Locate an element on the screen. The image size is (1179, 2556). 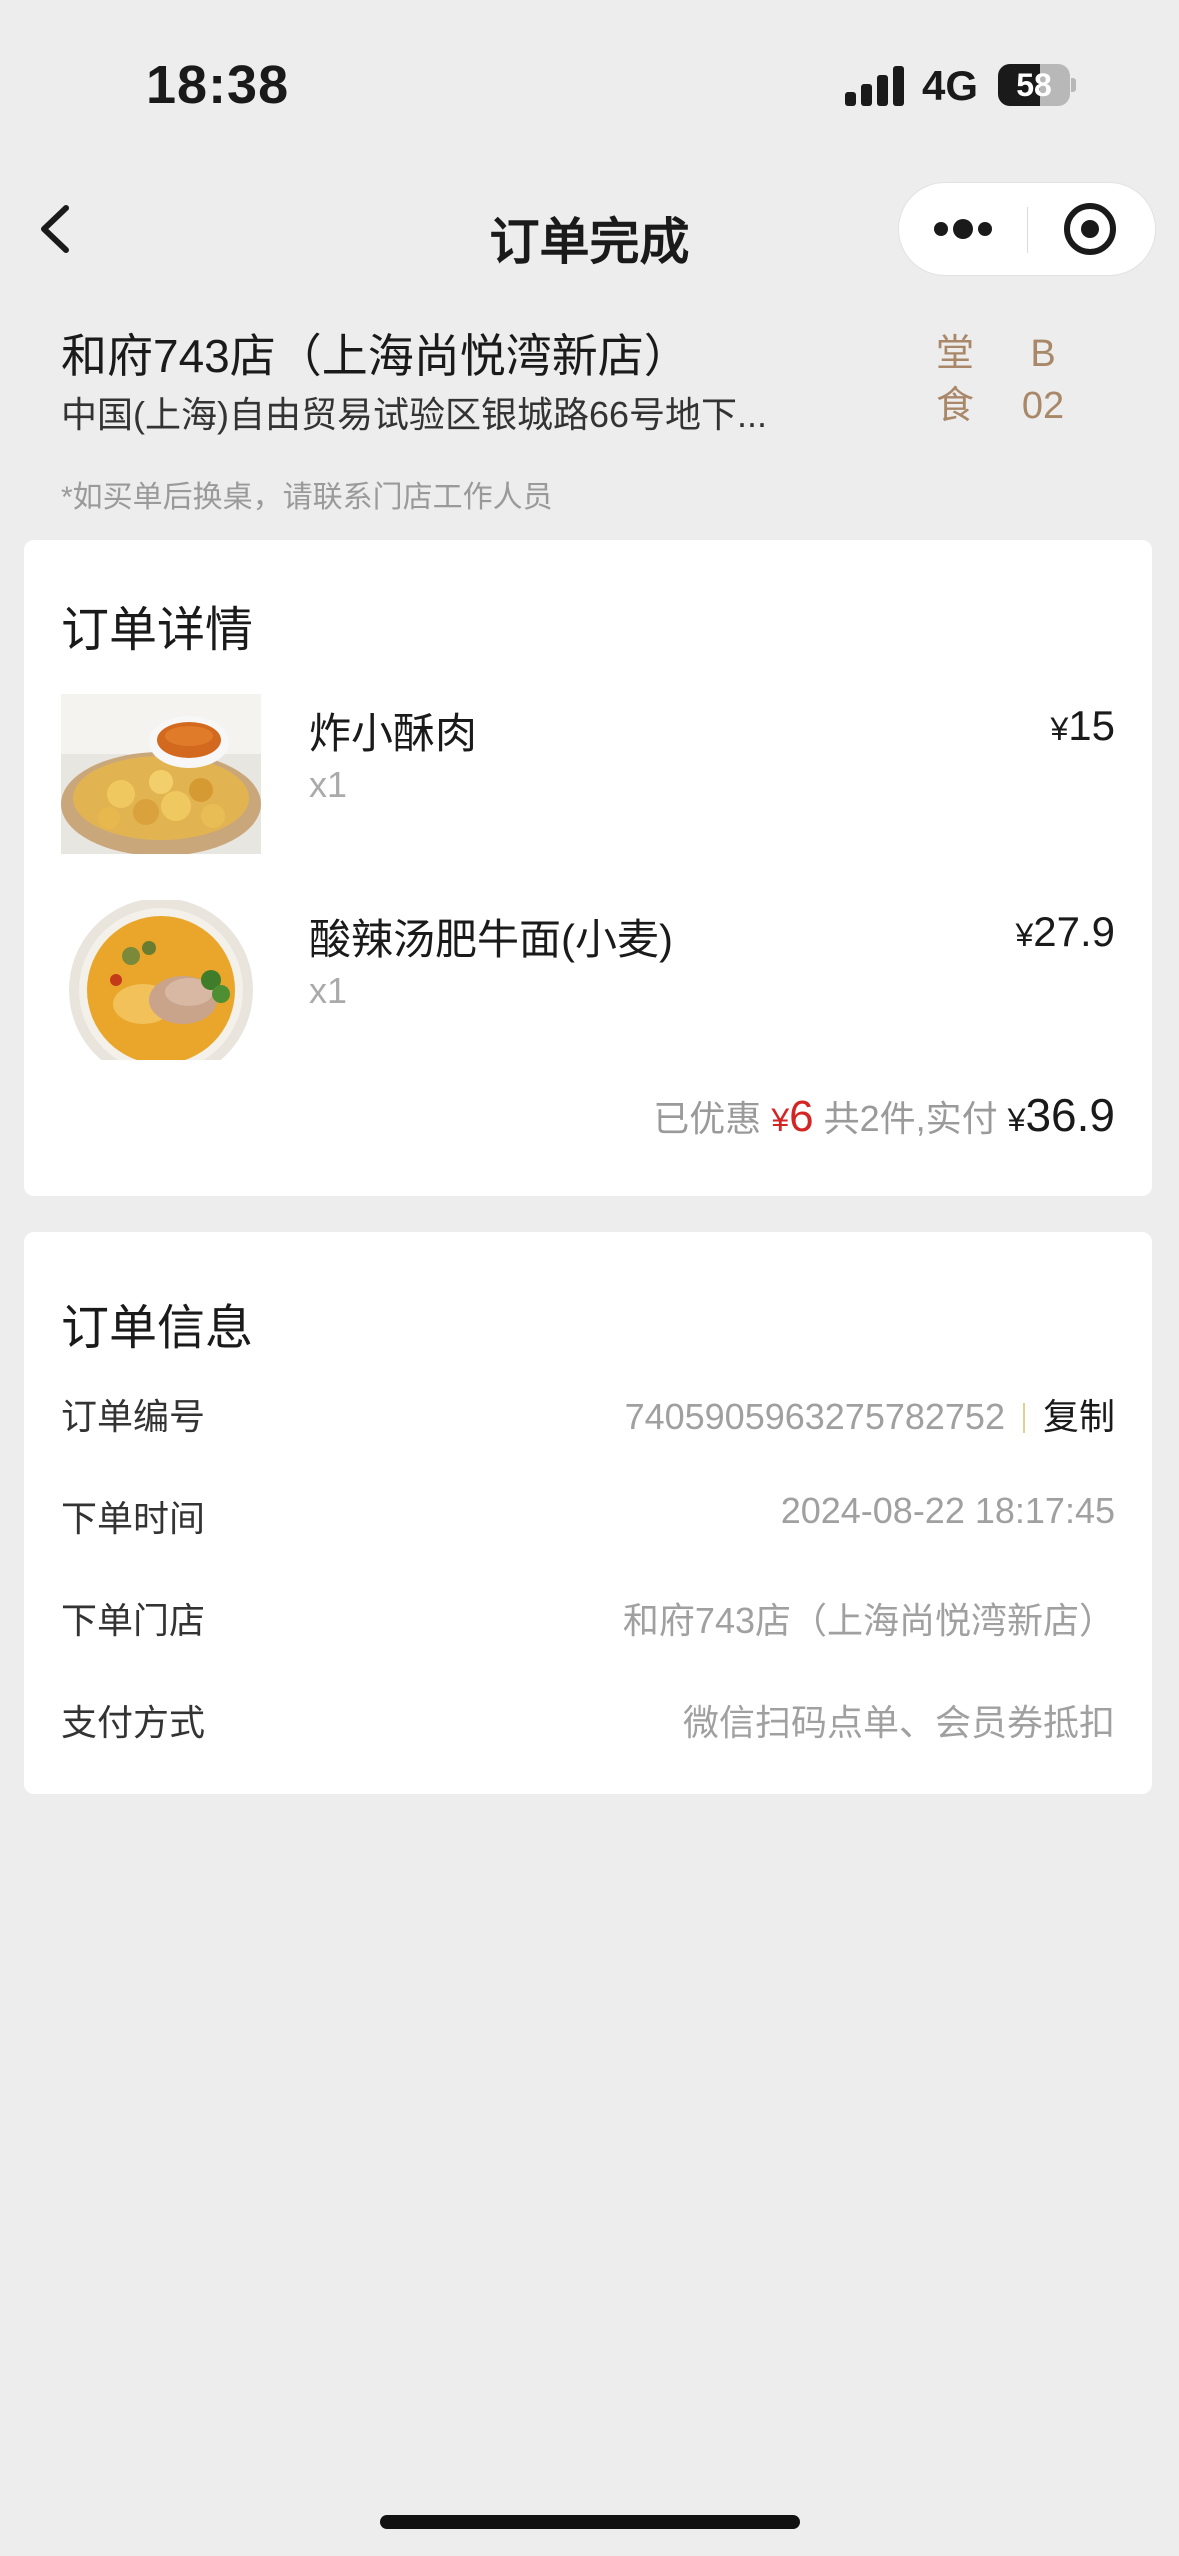
battery-level: 58 is located at coordinates (1034, 85).